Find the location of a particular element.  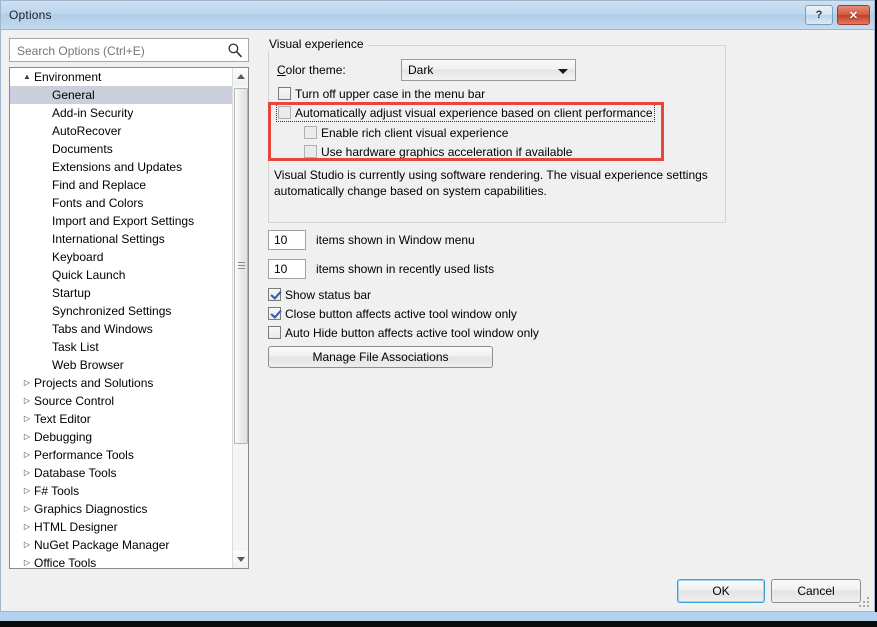

checkbox-turn-off-upper-case: Turn off upper case in the menu bar is located at coordinates (381, 94).